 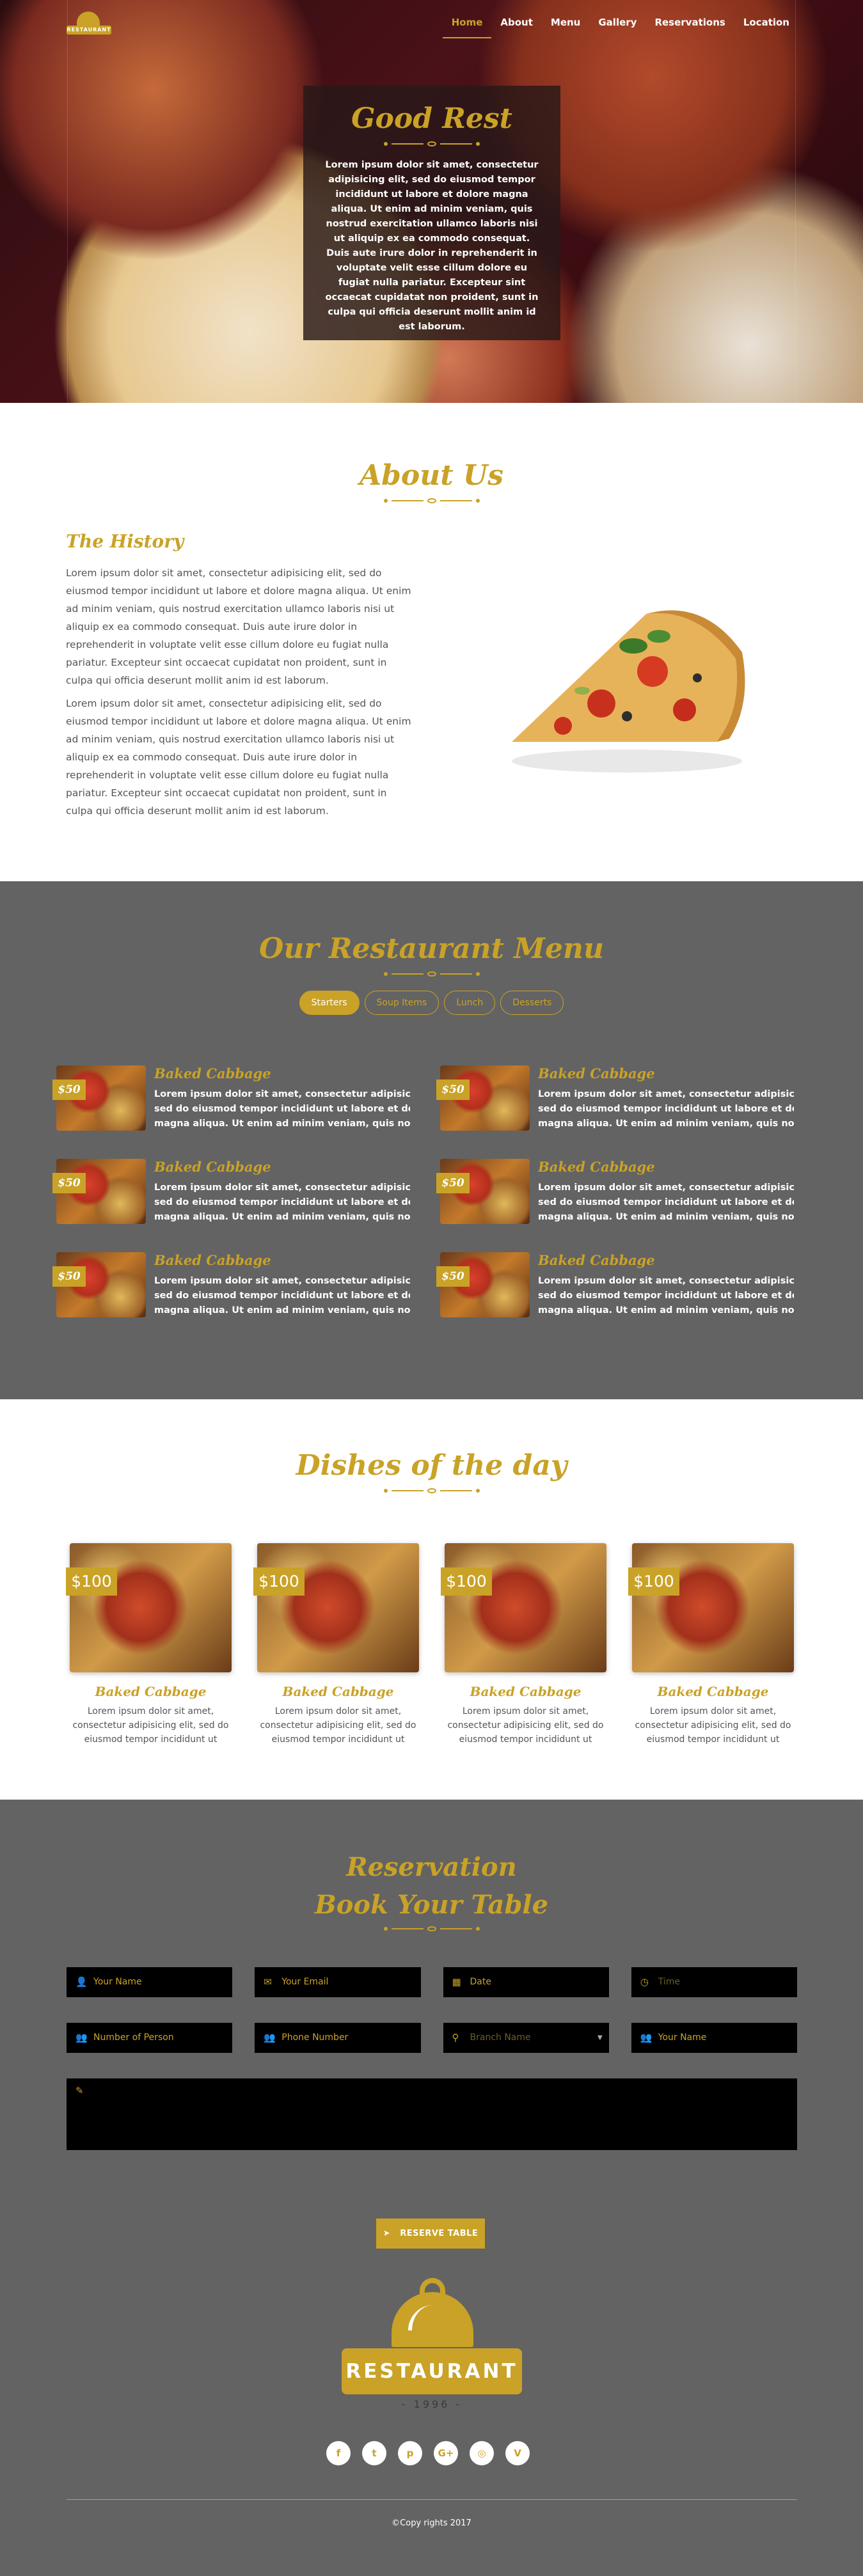 I want to click on email-field: ✉ Your Email, so click(x=338, y=1982).